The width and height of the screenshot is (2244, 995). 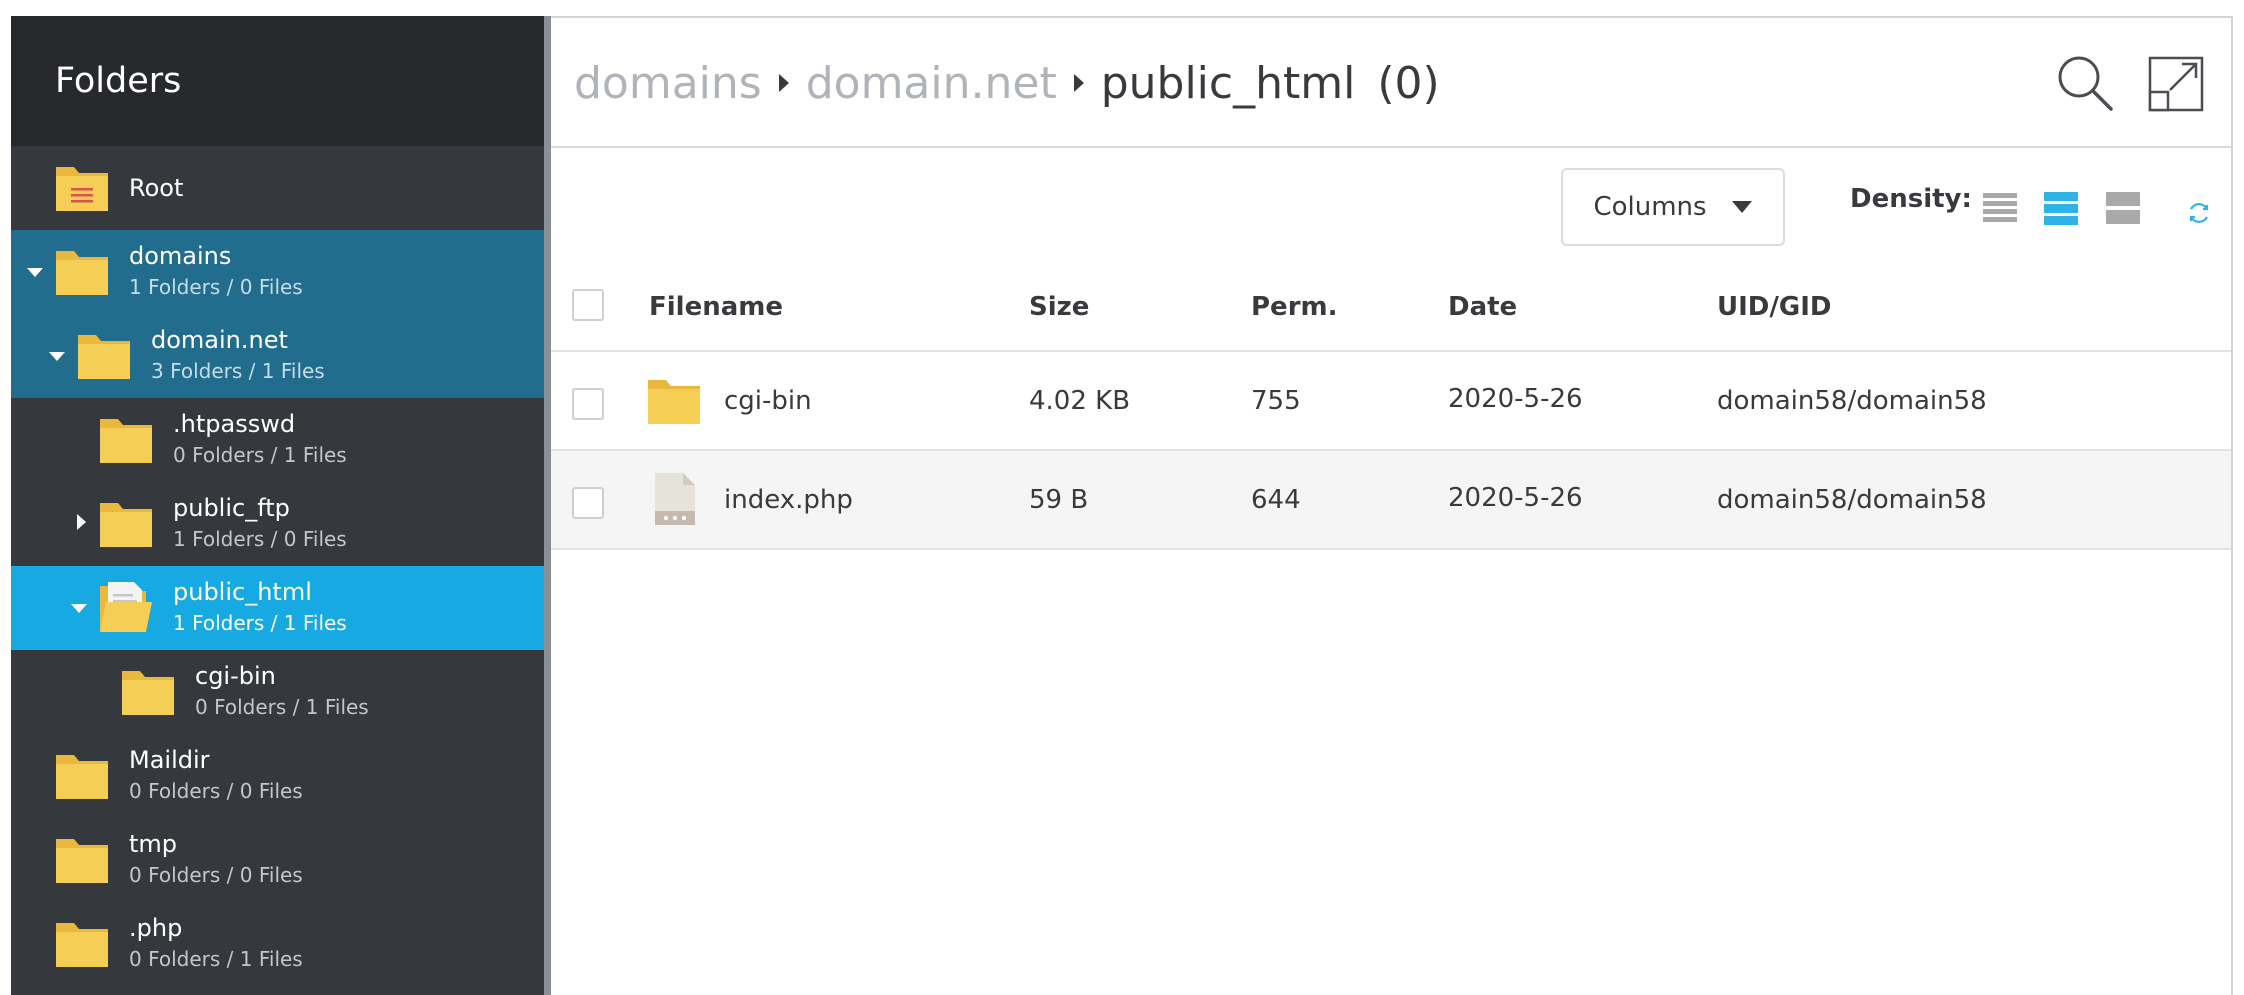 What do you see at coordinates (277, 692) in the screenshot?
I see `tree-item-cgi-bin: cgi-bin 0 Folders / 1 Files` at bounding box center [277, 692].